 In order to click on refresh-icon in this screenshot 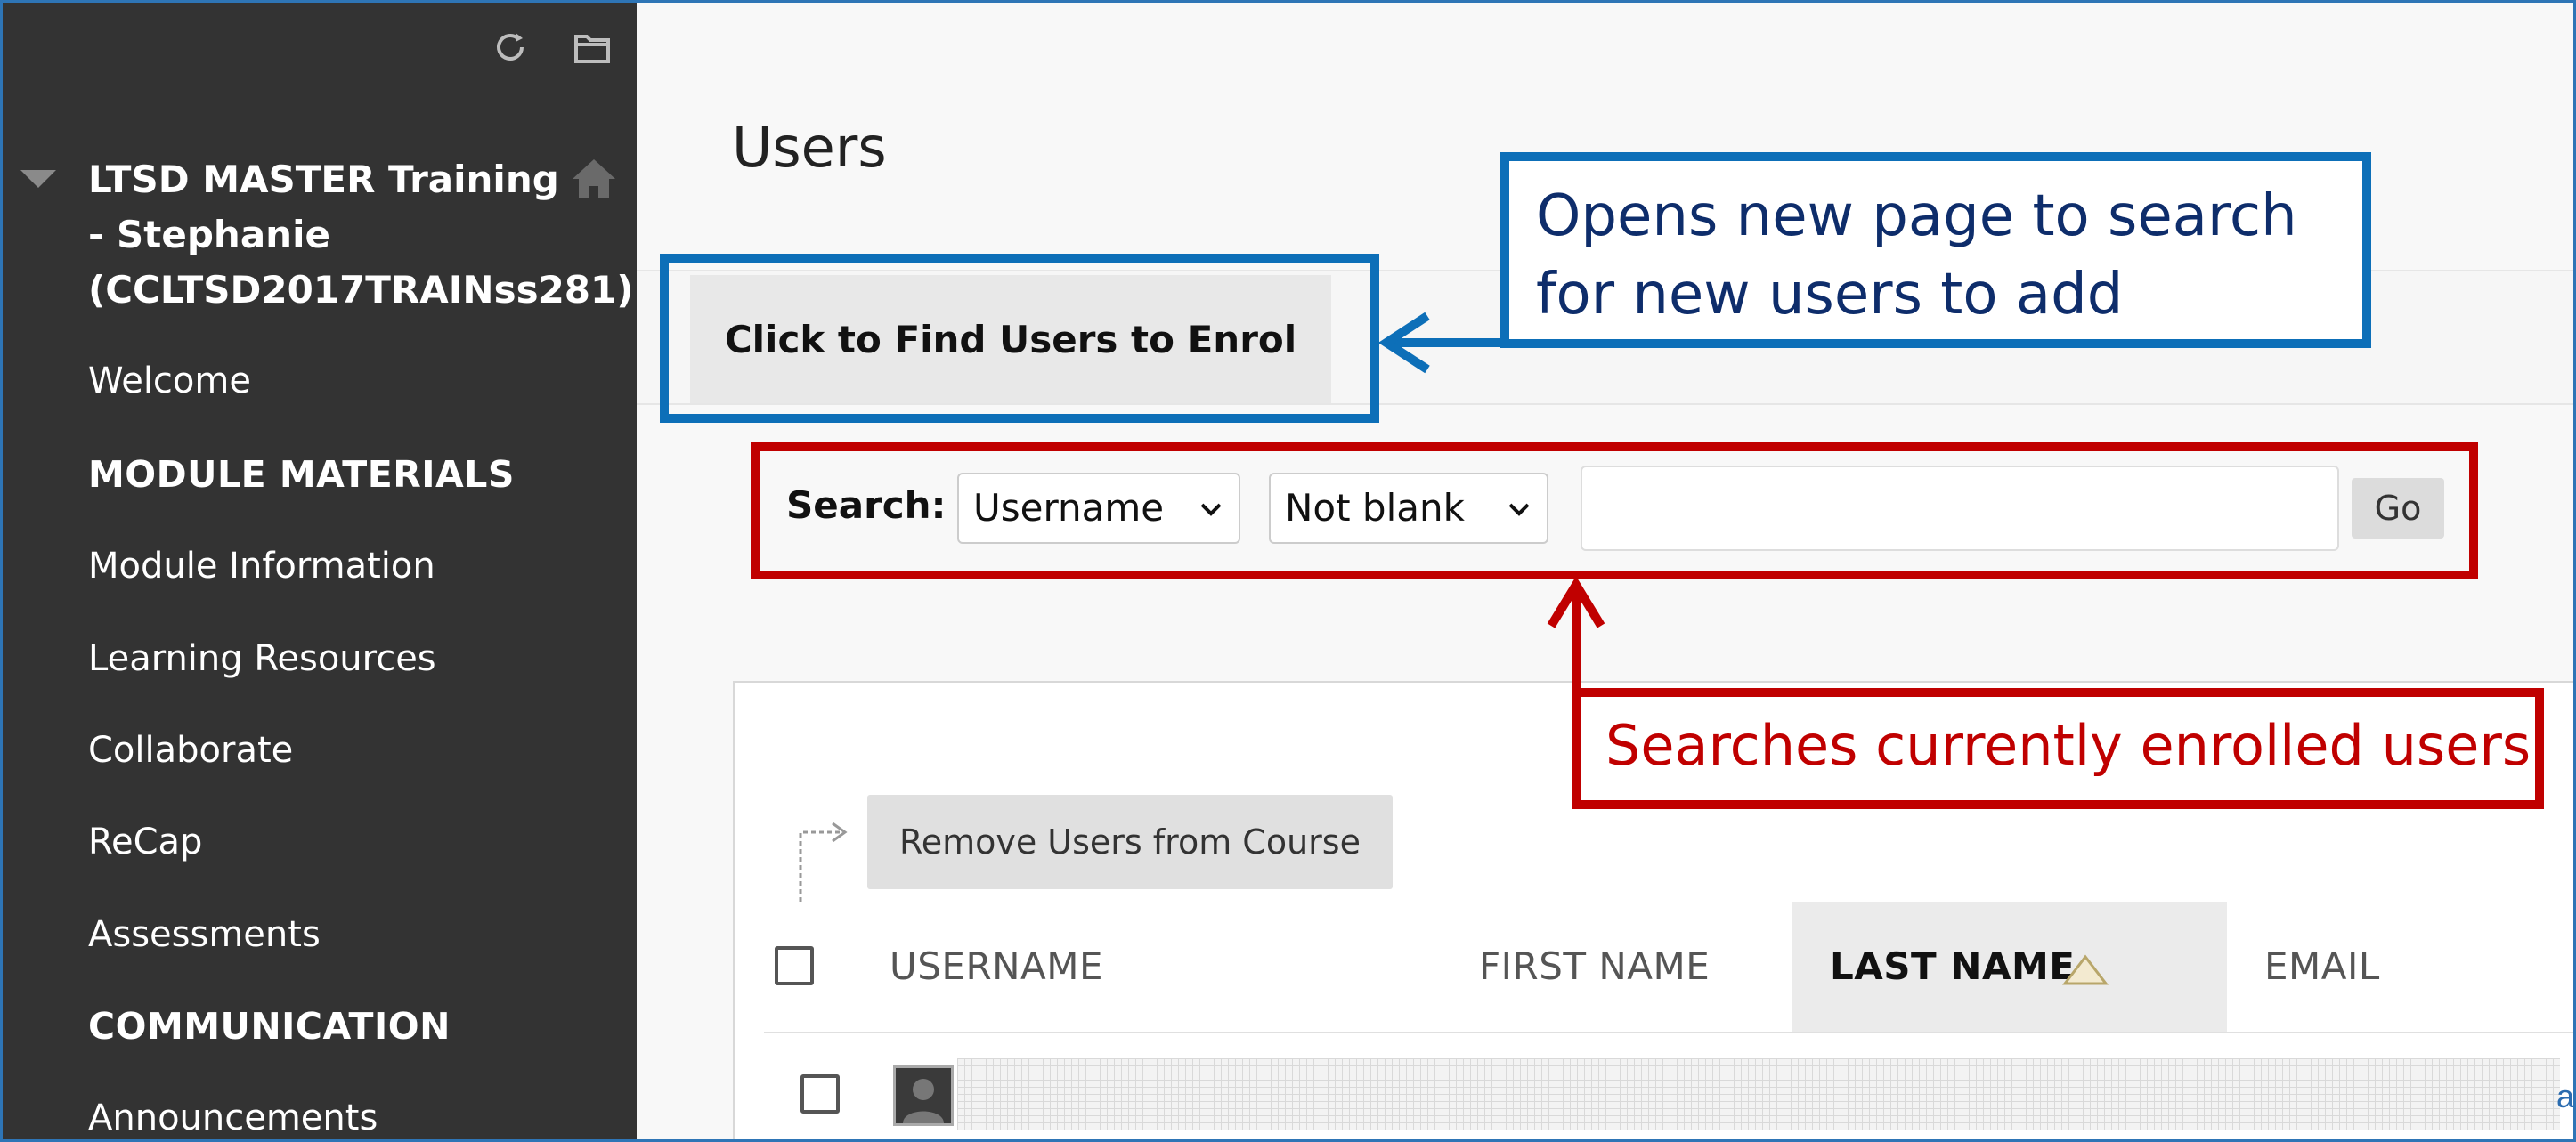, I will do `click(510, 47)`.